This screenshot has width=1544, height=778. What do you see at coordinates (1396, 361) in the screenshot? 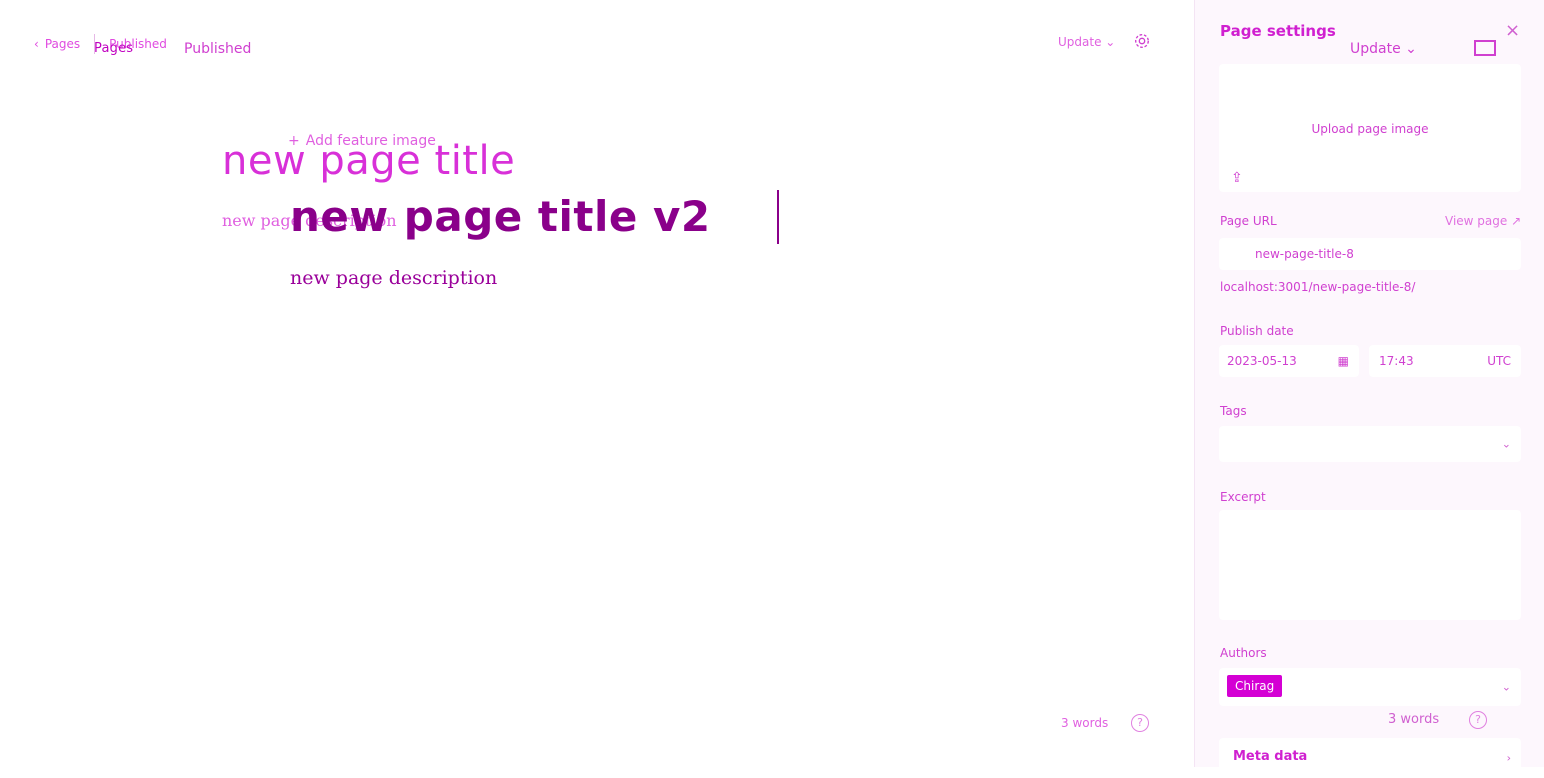
I see `publish-time-value: 17:43` at bounding box center [1396, 361].